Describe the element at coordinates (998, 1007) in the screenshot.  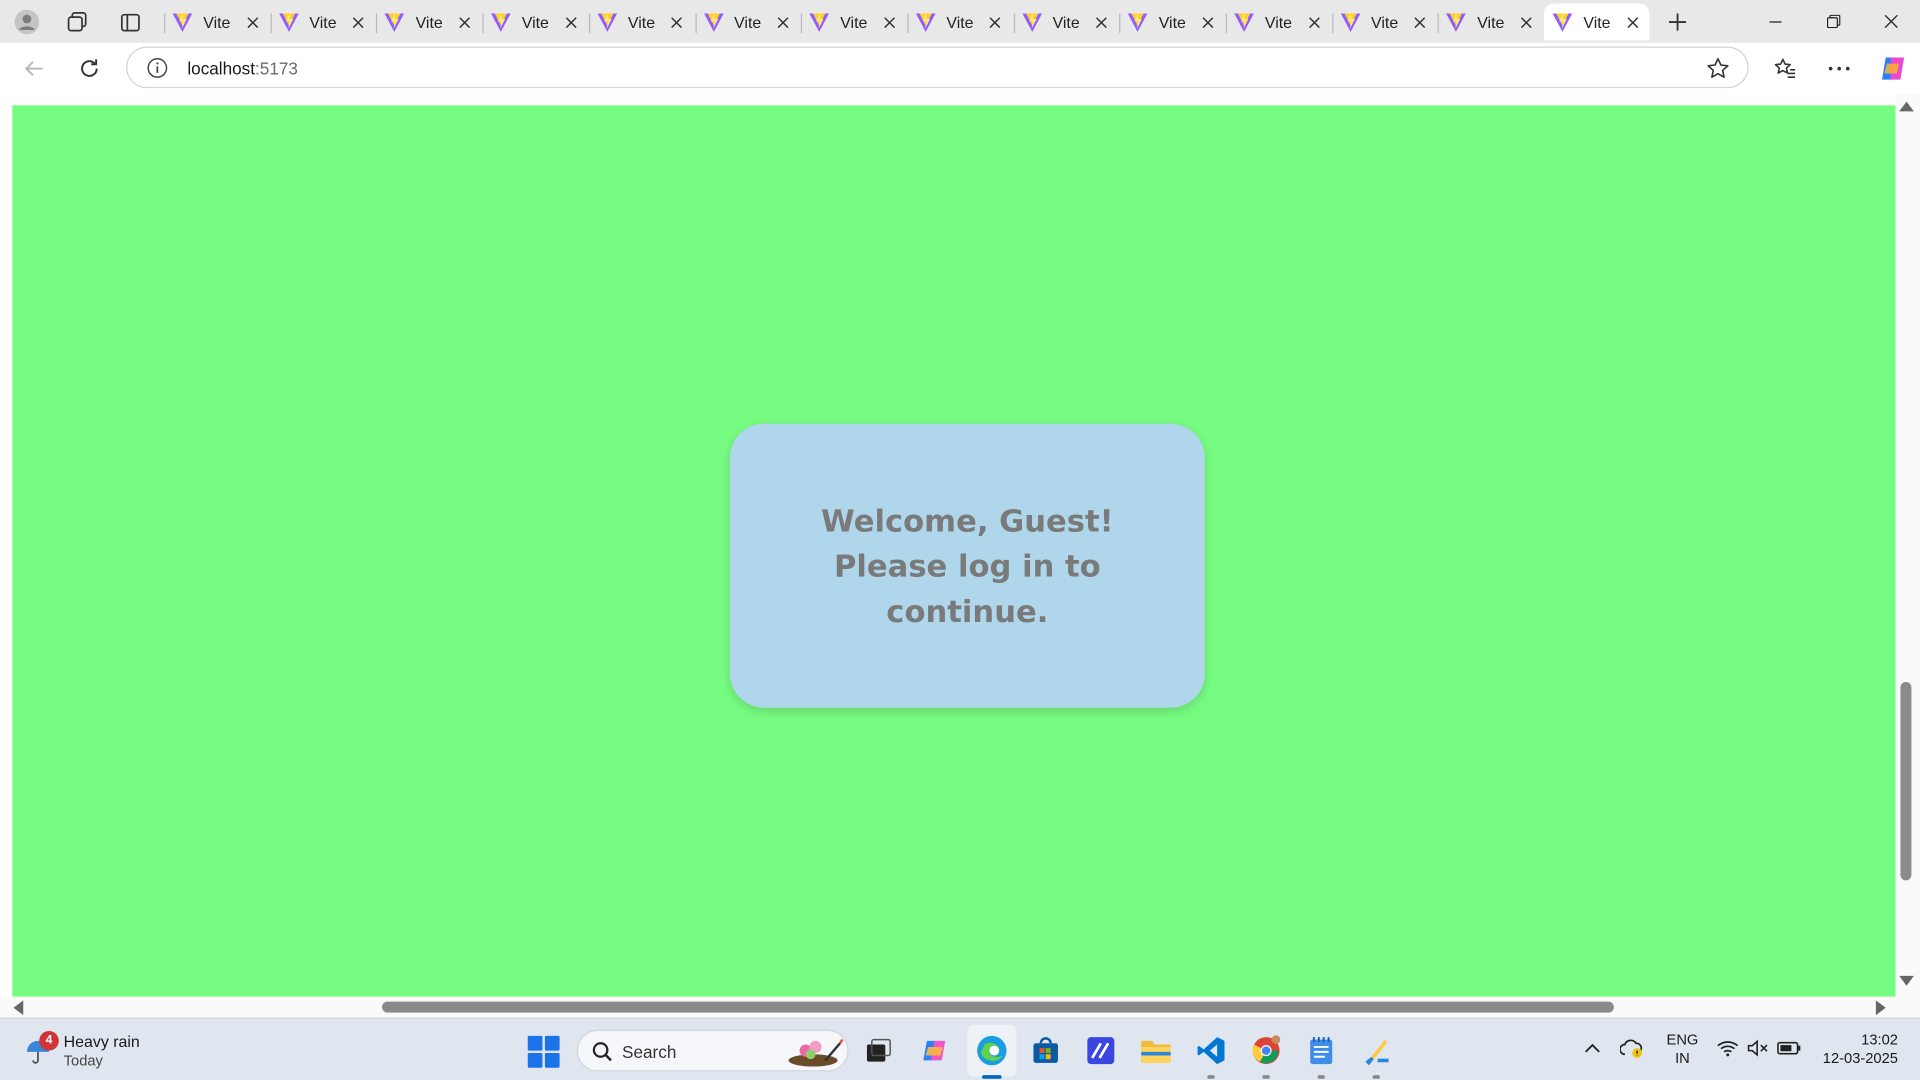
I see `horizontal-scroll-thumb` at that location.